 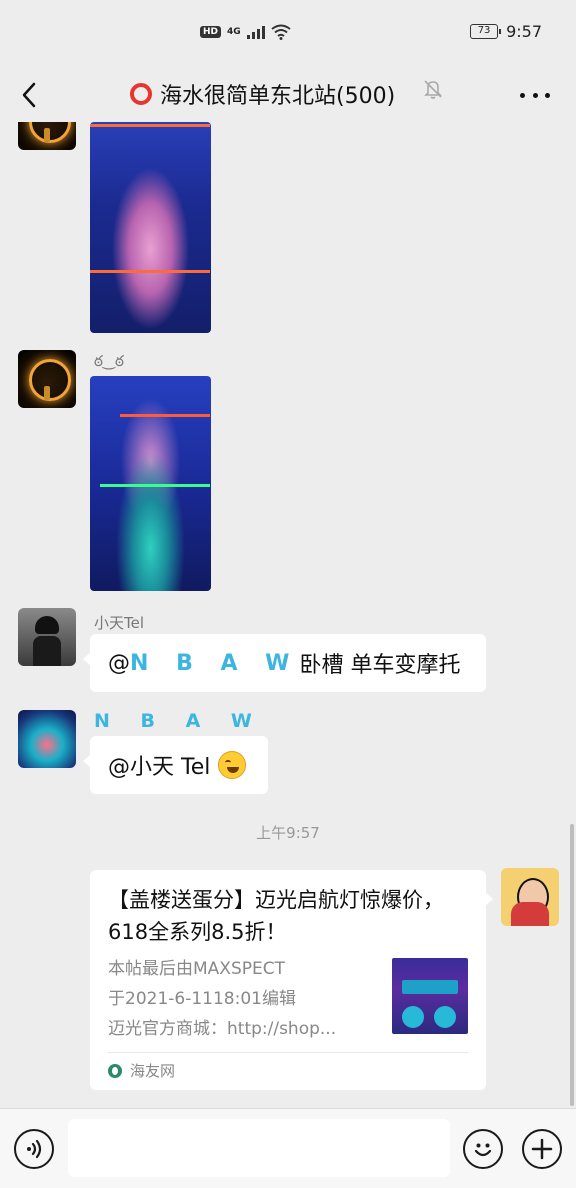 I want to click on card-title: 【盖楼送蛋分】迈光启航灯惊爆价，618全系列8.5折！, so click(x=276, y=916).